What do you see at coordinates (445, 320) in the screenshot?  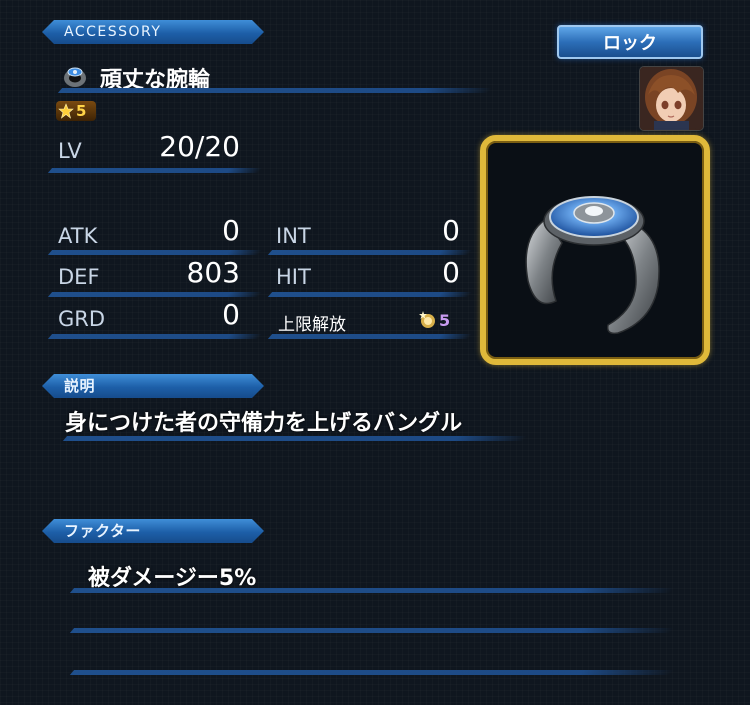 I see `limit-break-value: 5` at bounding box center [445, 320].